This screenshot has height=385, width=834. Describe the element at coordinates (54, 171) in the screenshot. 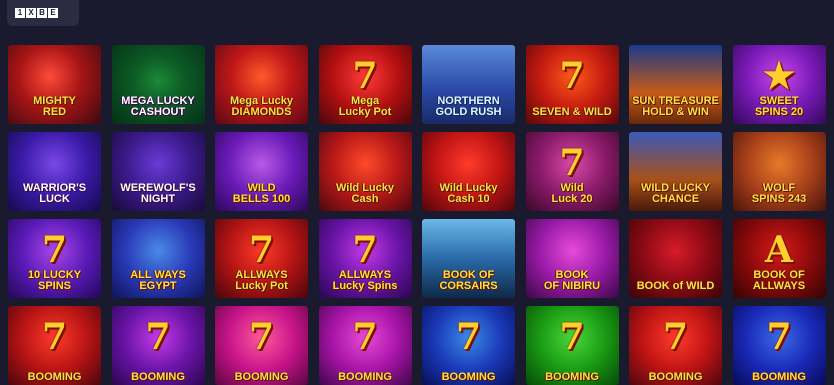

I see `game-tile: WARRIOR'S LUCK` at that location.